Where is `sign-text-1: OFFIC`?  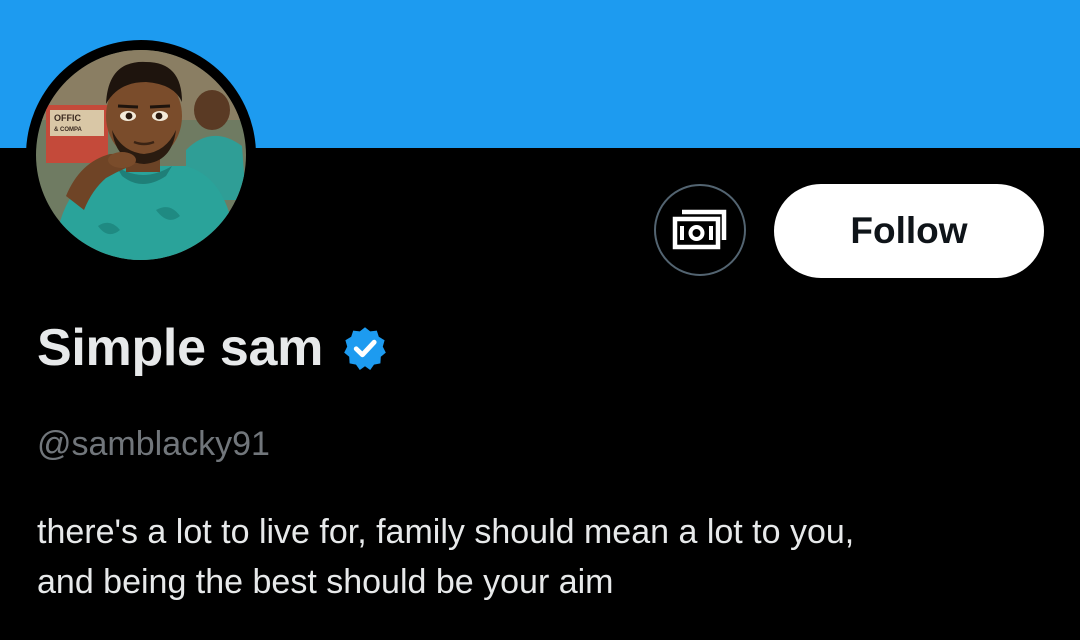 sign-text-1: OFFIC is located at coordinates (67, 118).